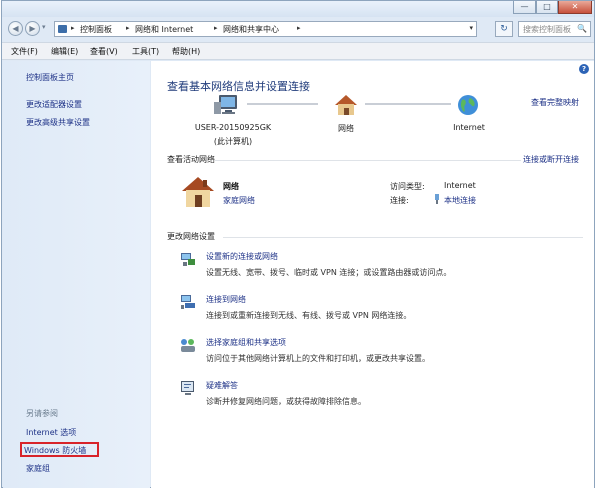 The width and height of the screenshot is (597, 489). Describe the element at coordinates (96, 29) in the screenshot. I see `breadcrumb-control-panel: 控制面板` at that location.